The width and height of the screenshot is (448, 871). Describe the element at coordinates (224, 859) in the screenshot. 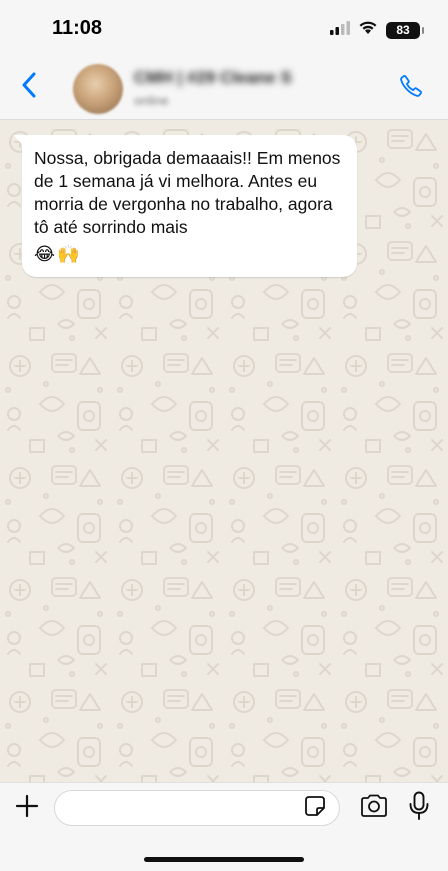

I see `home-indicator` at that location.